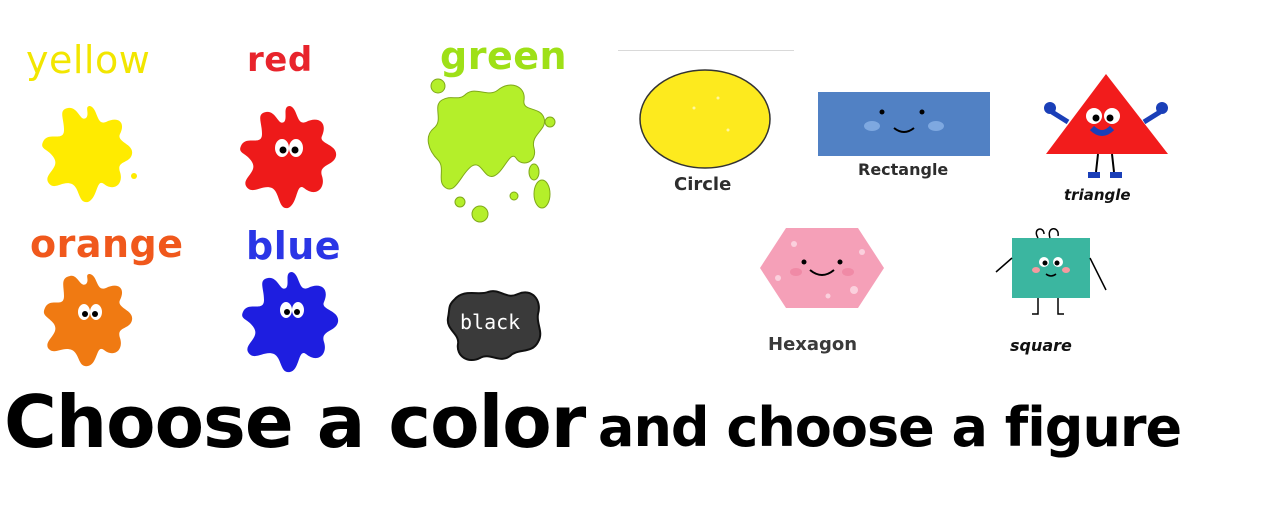 Image resolution: width=1280 pixels, height=511 pixels. What do you see at coordinates (88, 60) in the screenshot?
I see `color-label-yellow: yellow` at bounding box center [88, 60].